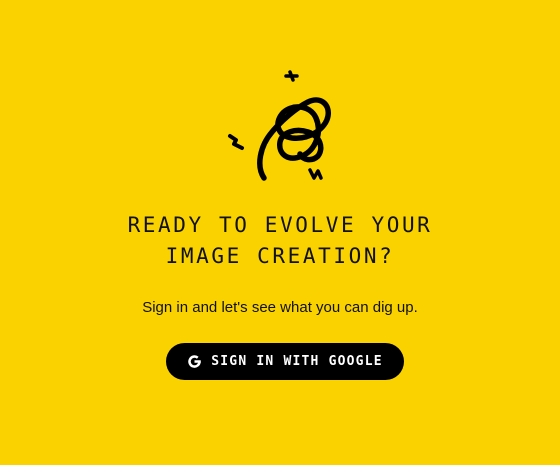 The width and height of the screenshot is (560, 465). Describe the element at coordinates (297, 361) in the screenshot. I see `sign-in-label: SIGN IN WITH GOOGLE` at that location.